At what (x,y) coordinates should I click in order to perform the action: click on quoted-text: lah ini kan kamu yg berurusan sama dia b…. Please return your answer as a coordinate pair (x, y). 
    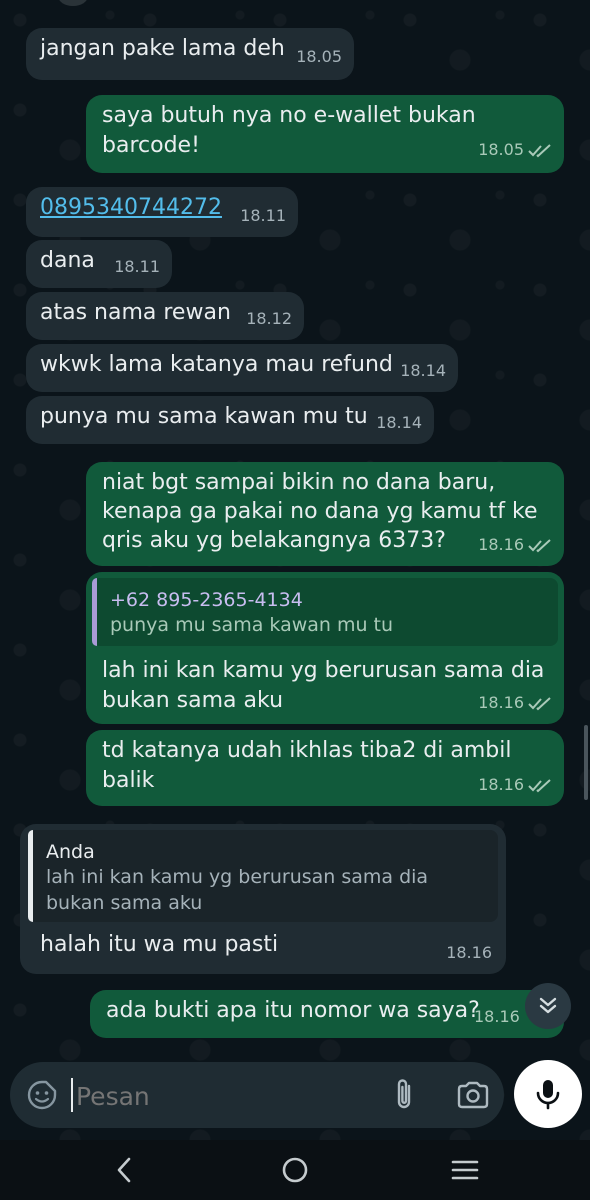
    Looking at the image, I should click on (237, 890).